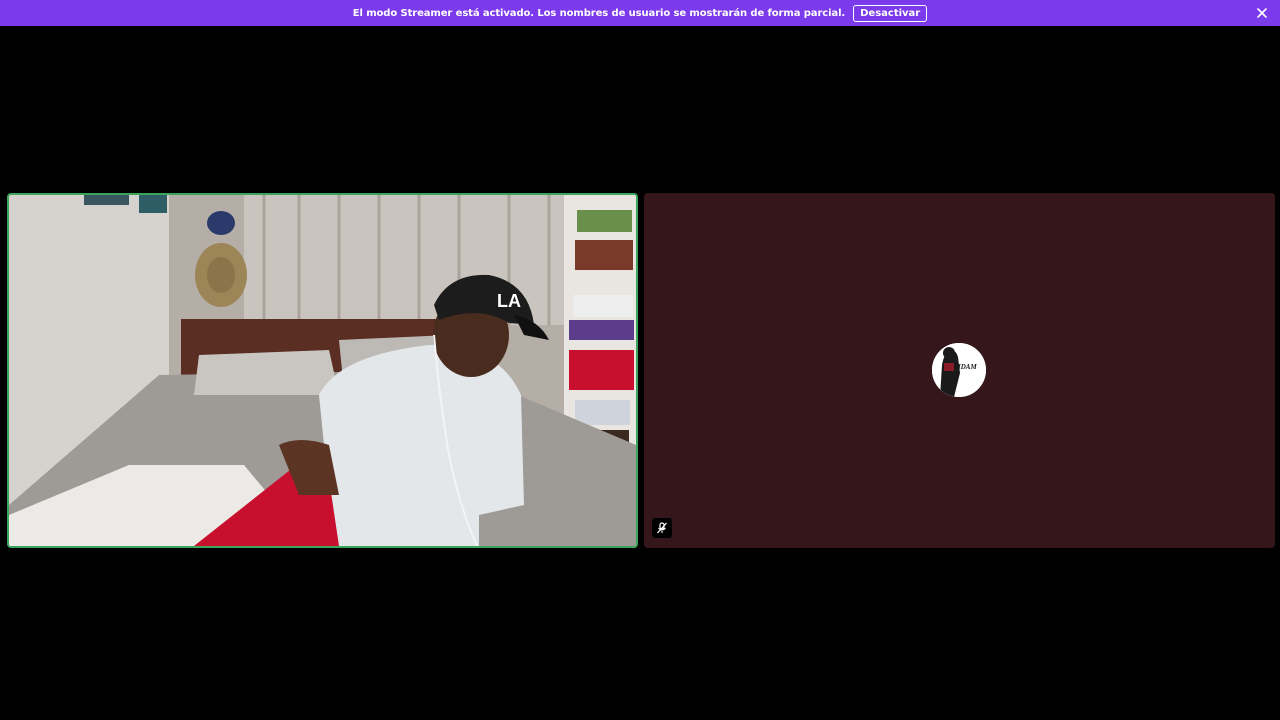  Describe the element at coordinates (1262, 13) in the screenshot. I see `close-icon` at that location.